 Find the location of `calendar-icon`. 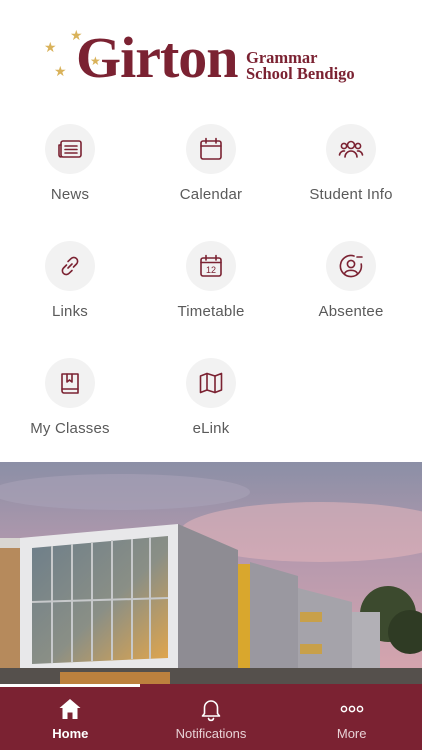

calendar-icon is located at coordinates (211, 148).